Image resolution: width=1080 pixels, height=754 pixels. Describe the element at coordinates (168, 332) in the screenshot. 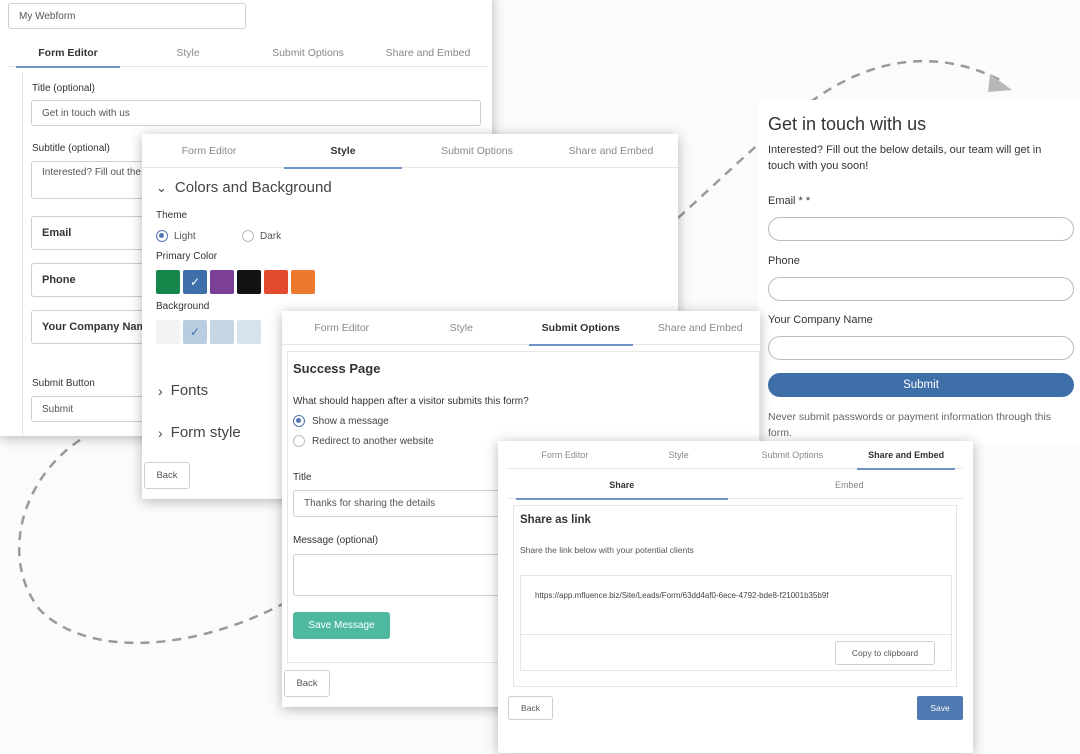

I see `bg-swatch-white` at that location.